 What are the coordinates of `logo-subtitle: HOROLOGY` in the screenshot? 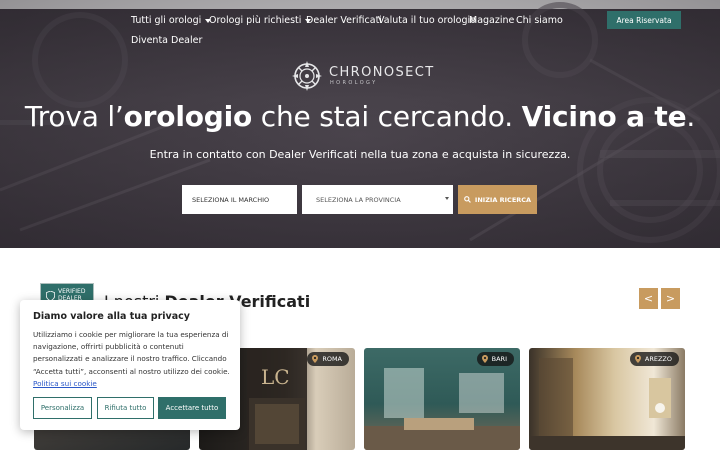 It's located at (354, 83).